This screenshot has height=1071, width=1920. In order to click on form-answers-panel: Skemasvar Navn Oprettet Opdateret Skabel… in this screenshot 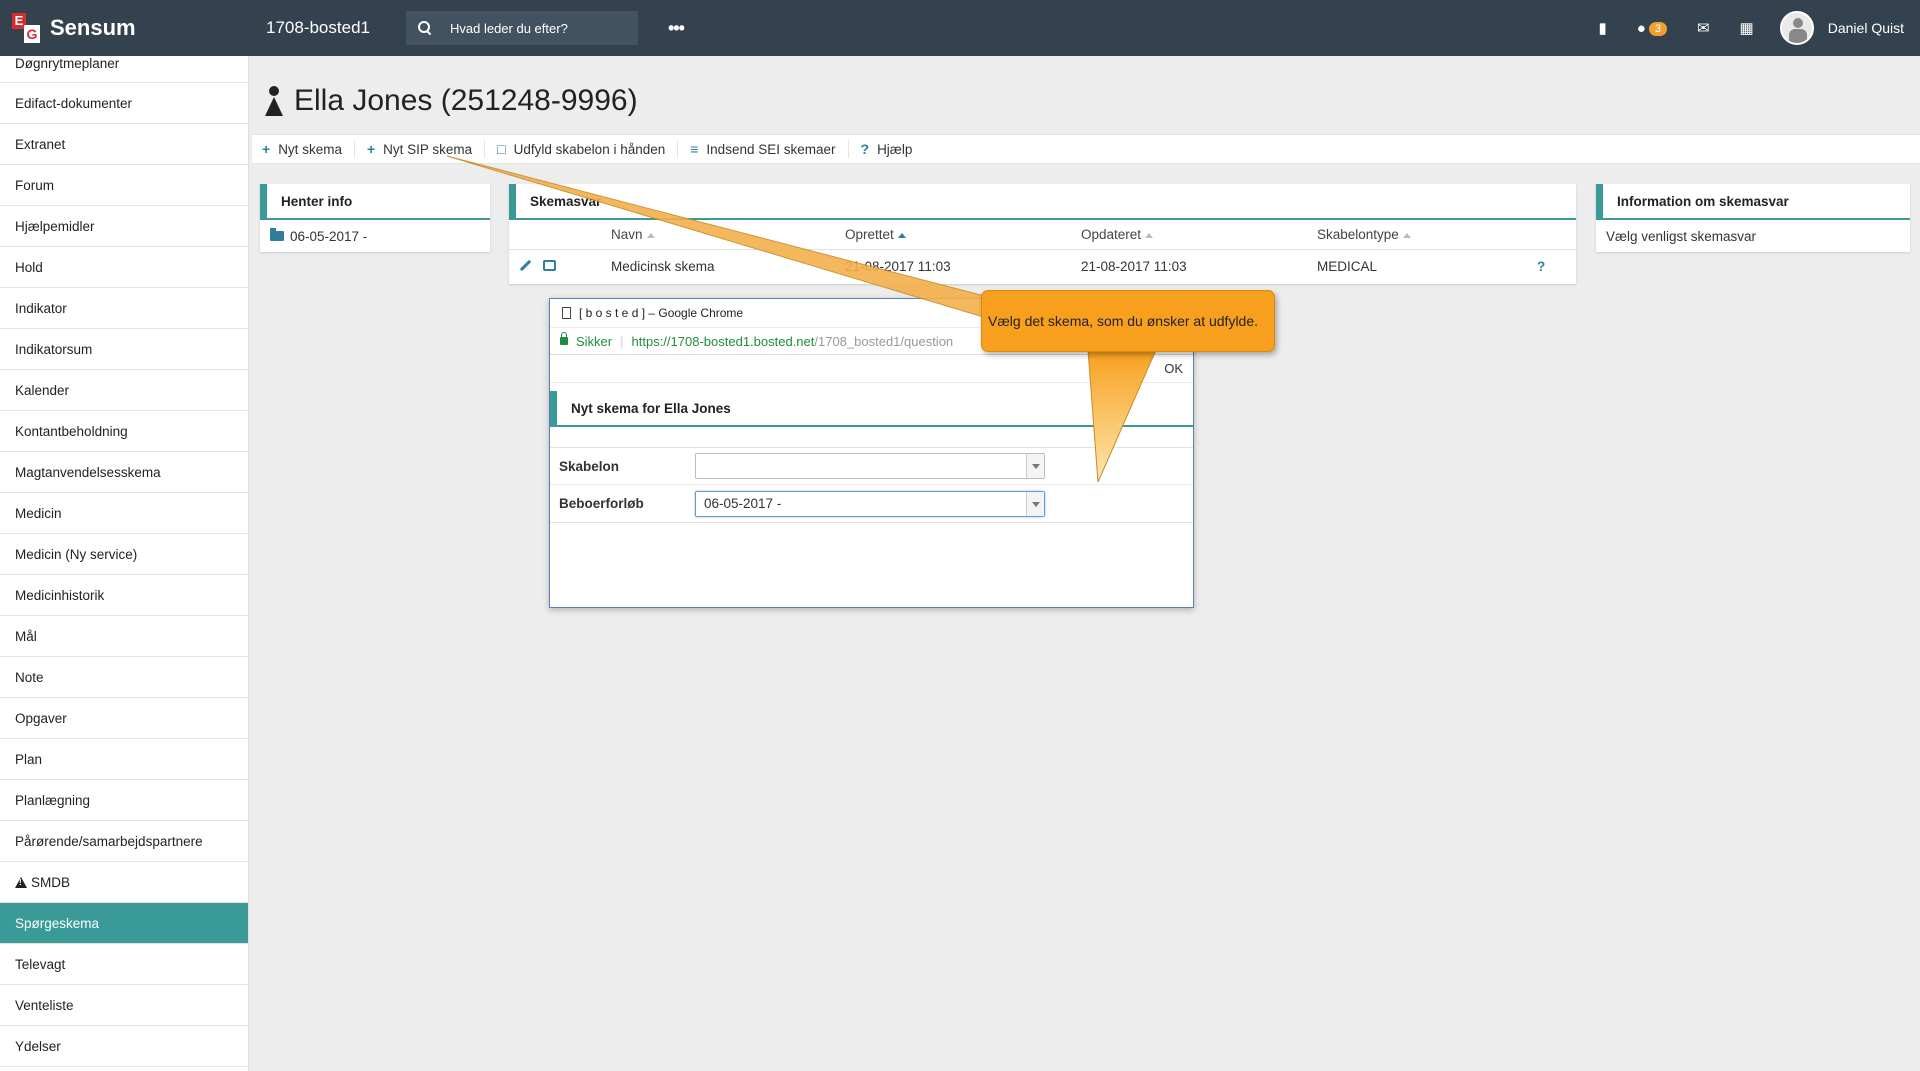, I will do `click(1042, 234)`.